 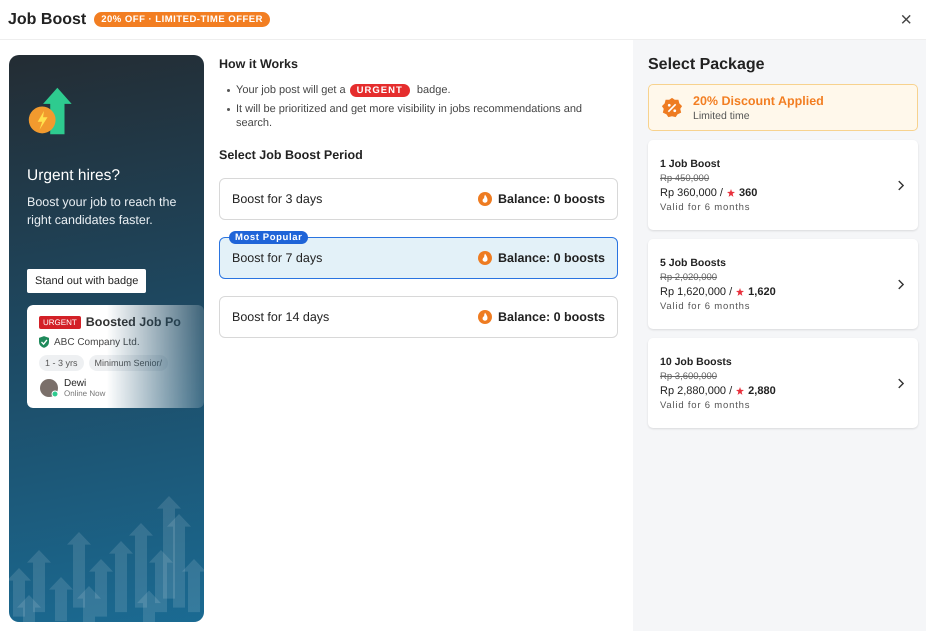 I want to click on job-tag: Minimum Senior/, so click(x=128, y=363).